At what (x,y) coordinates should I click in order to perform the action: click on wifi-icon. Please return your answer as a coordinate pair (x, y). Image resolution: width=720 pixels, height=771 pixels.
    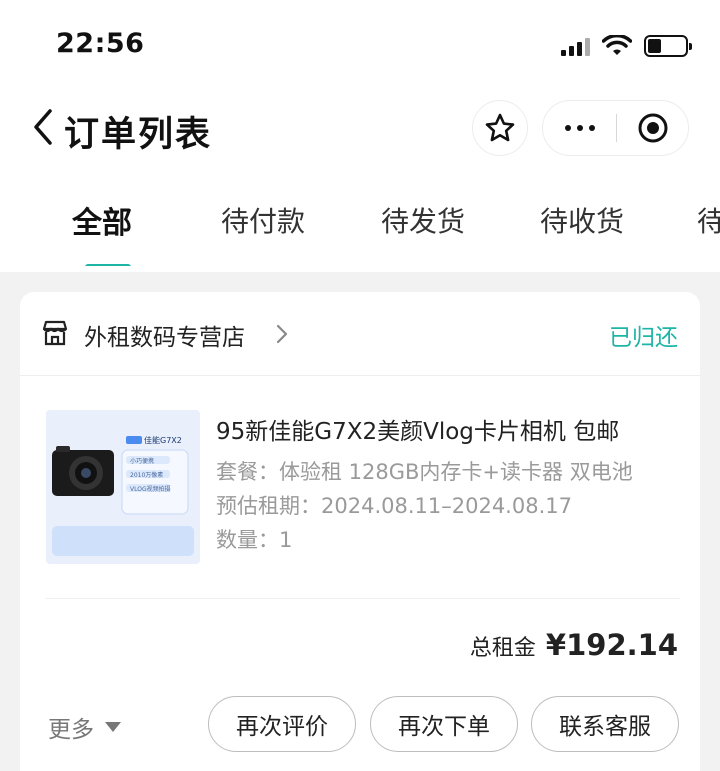
    Looking at the image, I should click on (617, 45).